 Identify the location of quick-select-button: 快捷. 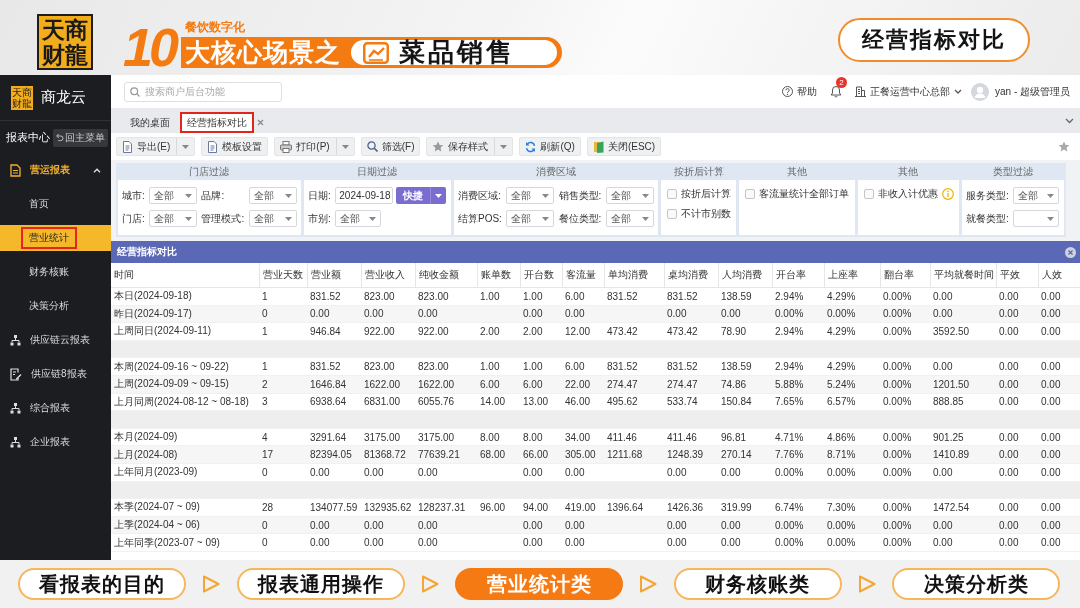
(421, 195).